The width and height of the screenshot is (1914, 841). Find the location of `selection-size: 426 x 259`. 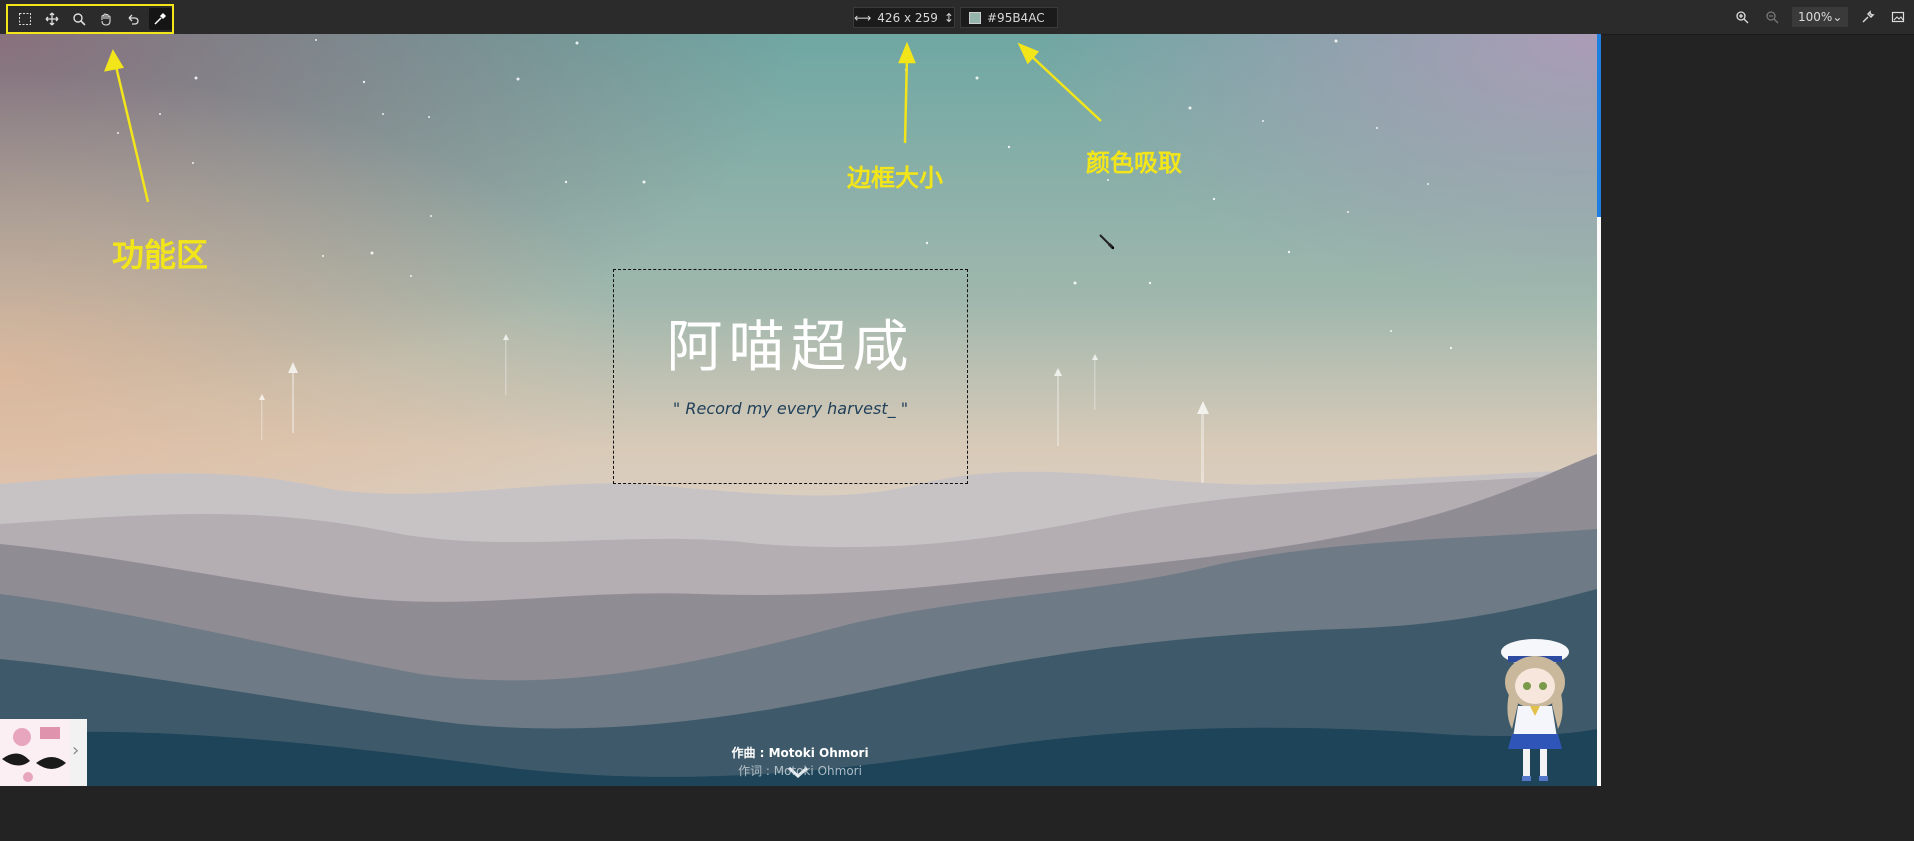

selection-size: 426 x 259 is located at coordinates (907, 17).